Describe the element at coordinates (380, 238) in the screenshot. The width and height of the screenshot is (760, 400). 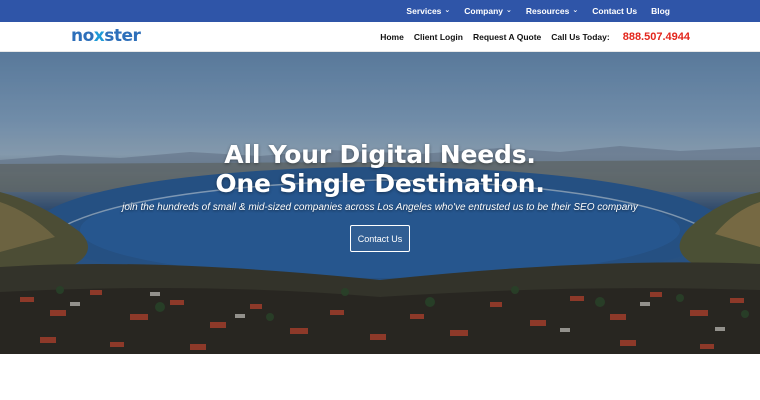
I see `contact-us-button: Contact Us` at that location.